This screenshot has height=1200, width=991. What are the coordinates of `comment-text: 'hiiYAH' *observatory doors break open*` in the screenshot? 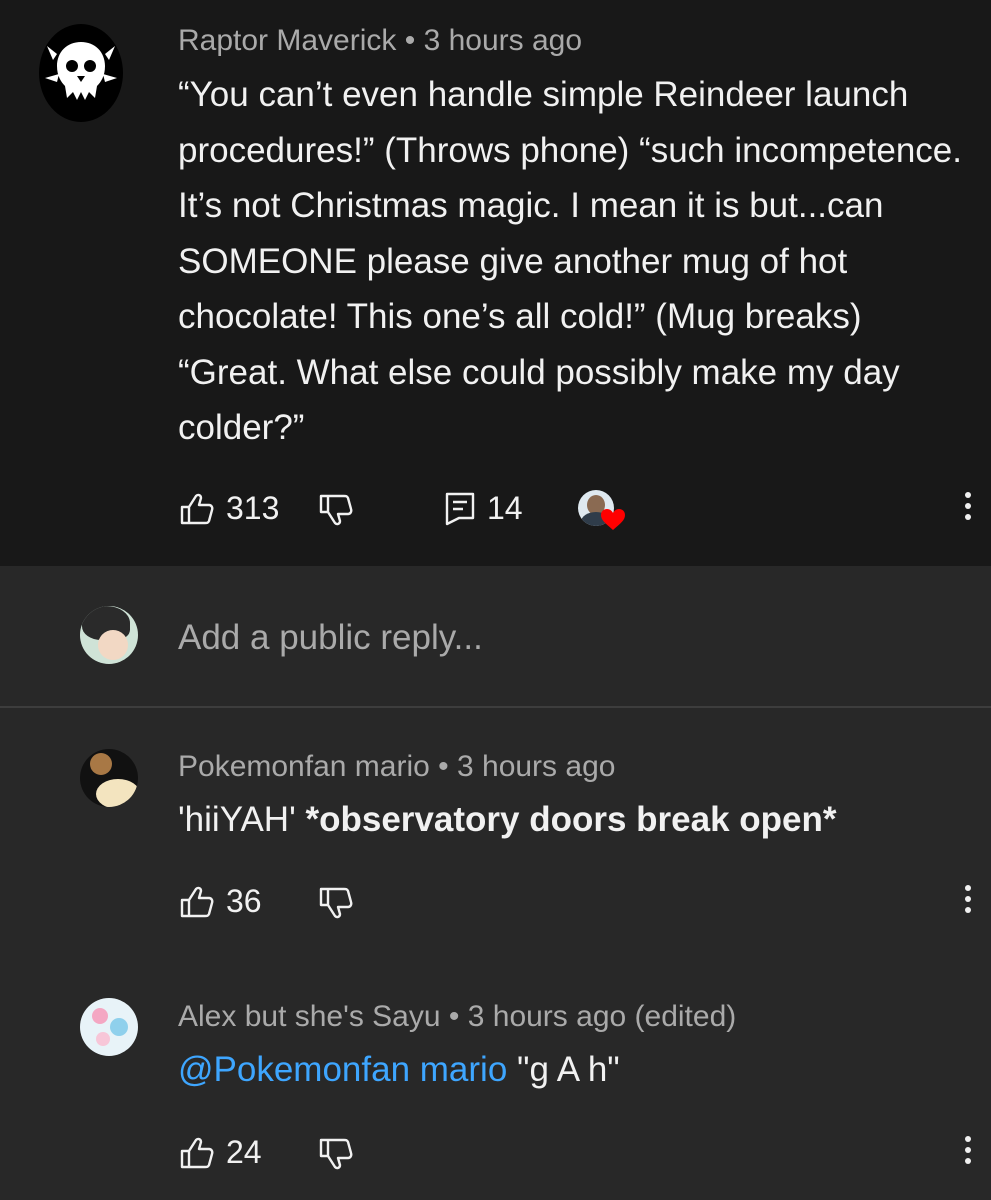 It's located at (578, 820).